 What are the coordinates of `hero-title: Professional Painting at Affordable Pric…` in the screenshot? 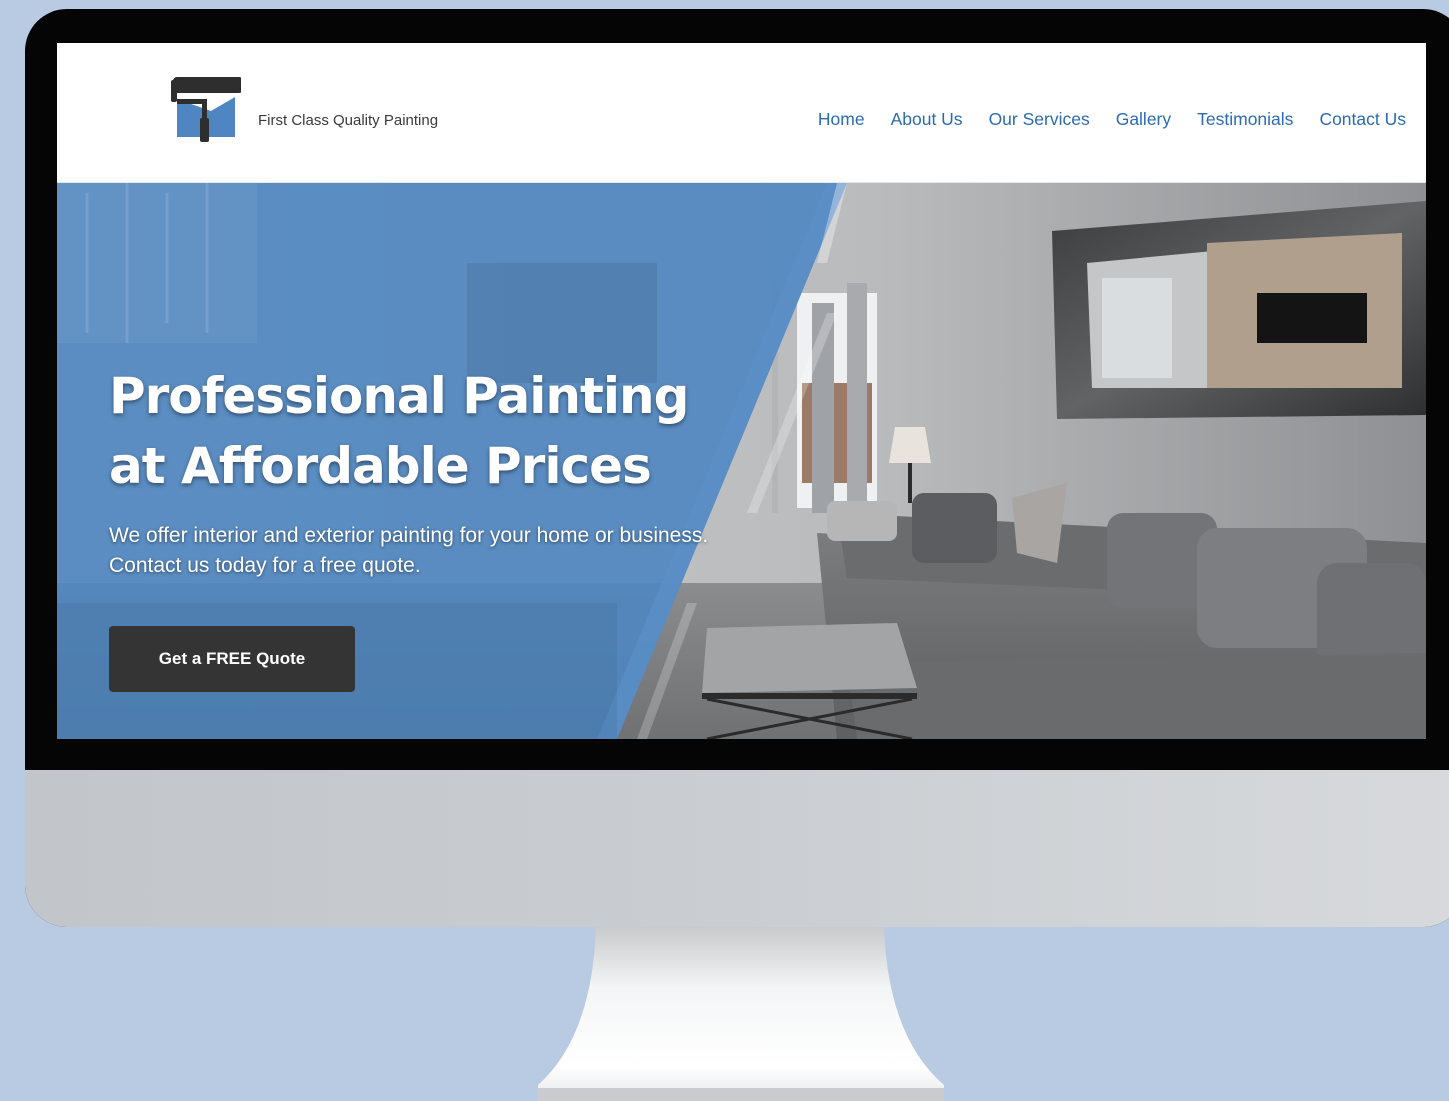 It's located at (399, 431).